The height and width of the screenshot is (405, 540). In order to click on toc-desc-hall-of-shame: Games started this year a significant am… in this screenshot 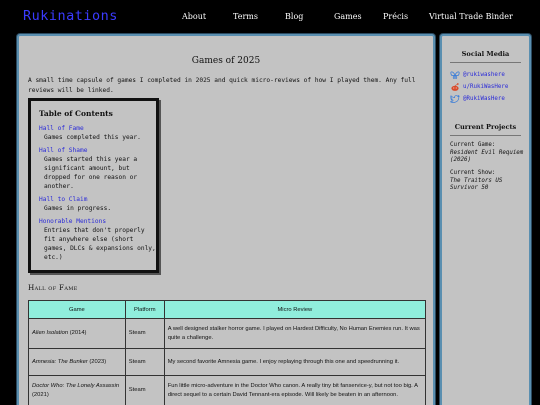, I will do `click(91, 173)`.